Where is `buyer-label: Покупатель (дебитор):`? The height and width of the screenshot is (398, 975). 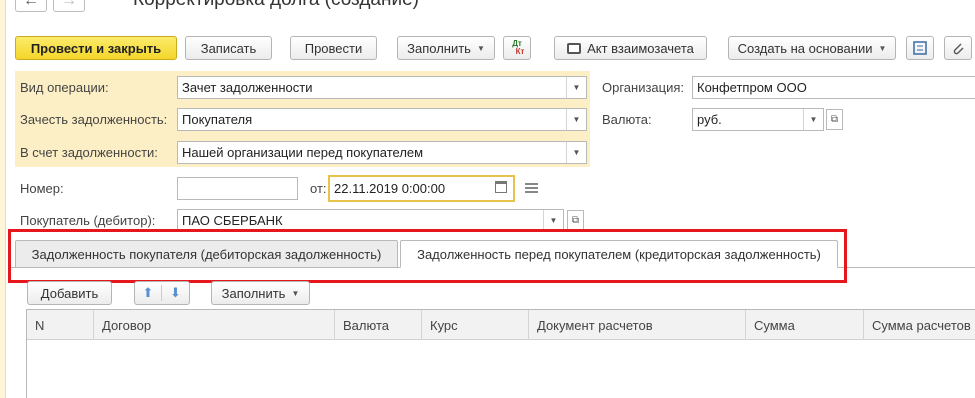 buyer-label: Покупатель (дебитор): is located at coordinates (88, 220).